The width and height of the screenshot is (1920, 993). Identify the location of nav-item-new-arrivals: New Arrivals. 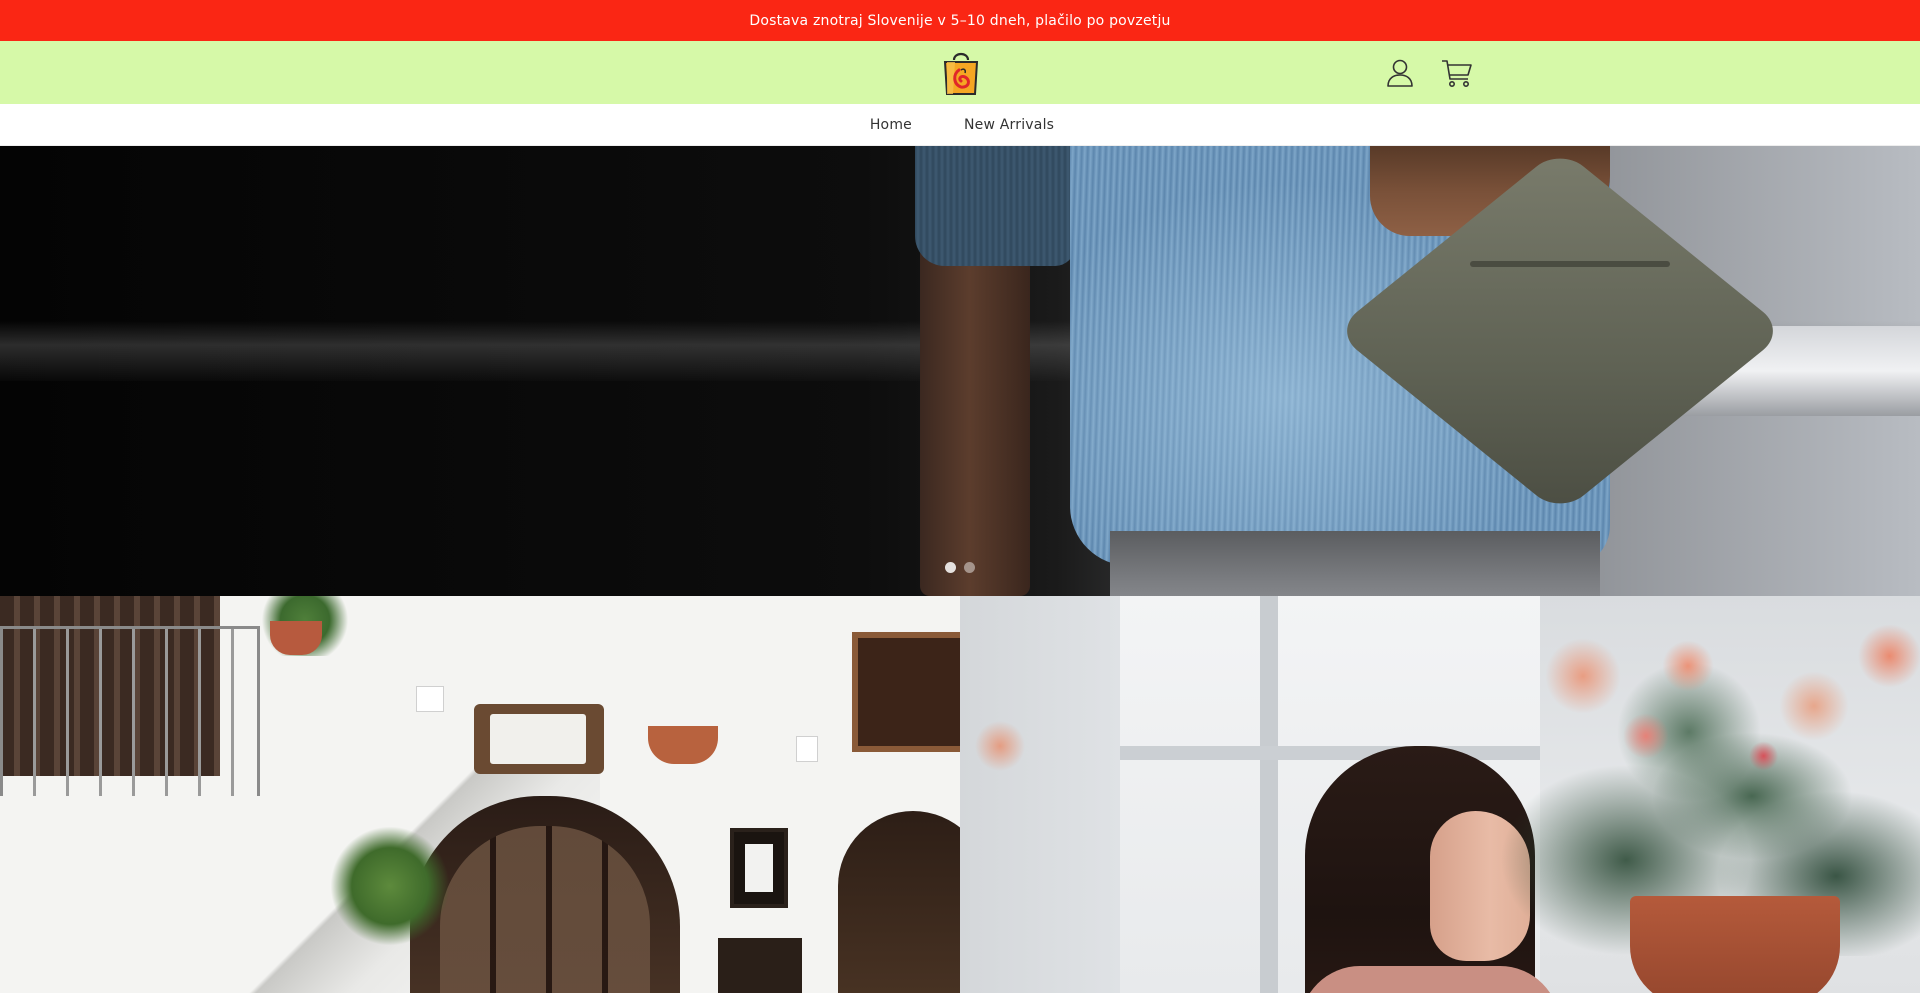
(1007, 125).